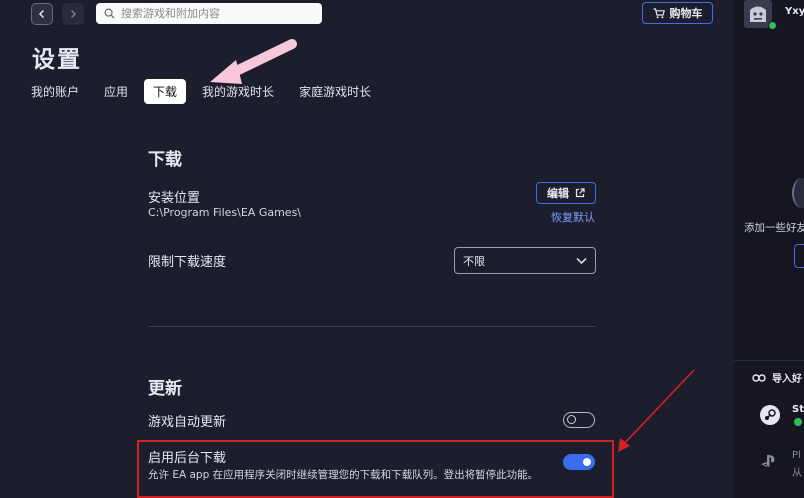 The width and height of the screenshot is (804, 498). What do you see at coordinates (656, 410) in the screenshot?
I see `red-annotation-arrow` at bounding box center [656, 410].